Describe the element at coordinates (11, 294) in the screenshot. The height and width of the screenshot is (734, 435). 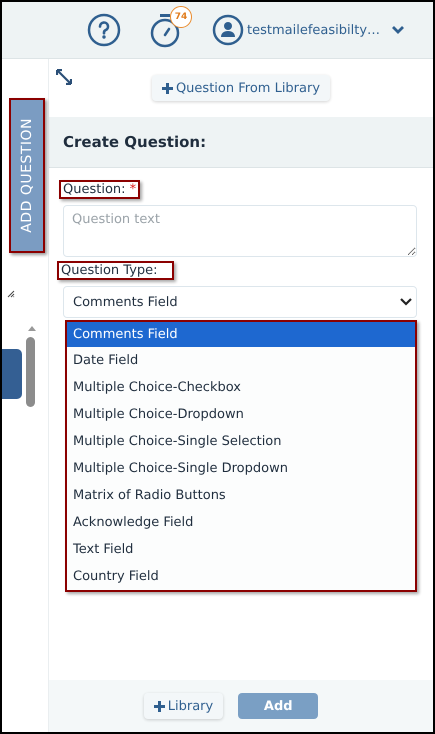
I see `resize-grip-icon` at that location.